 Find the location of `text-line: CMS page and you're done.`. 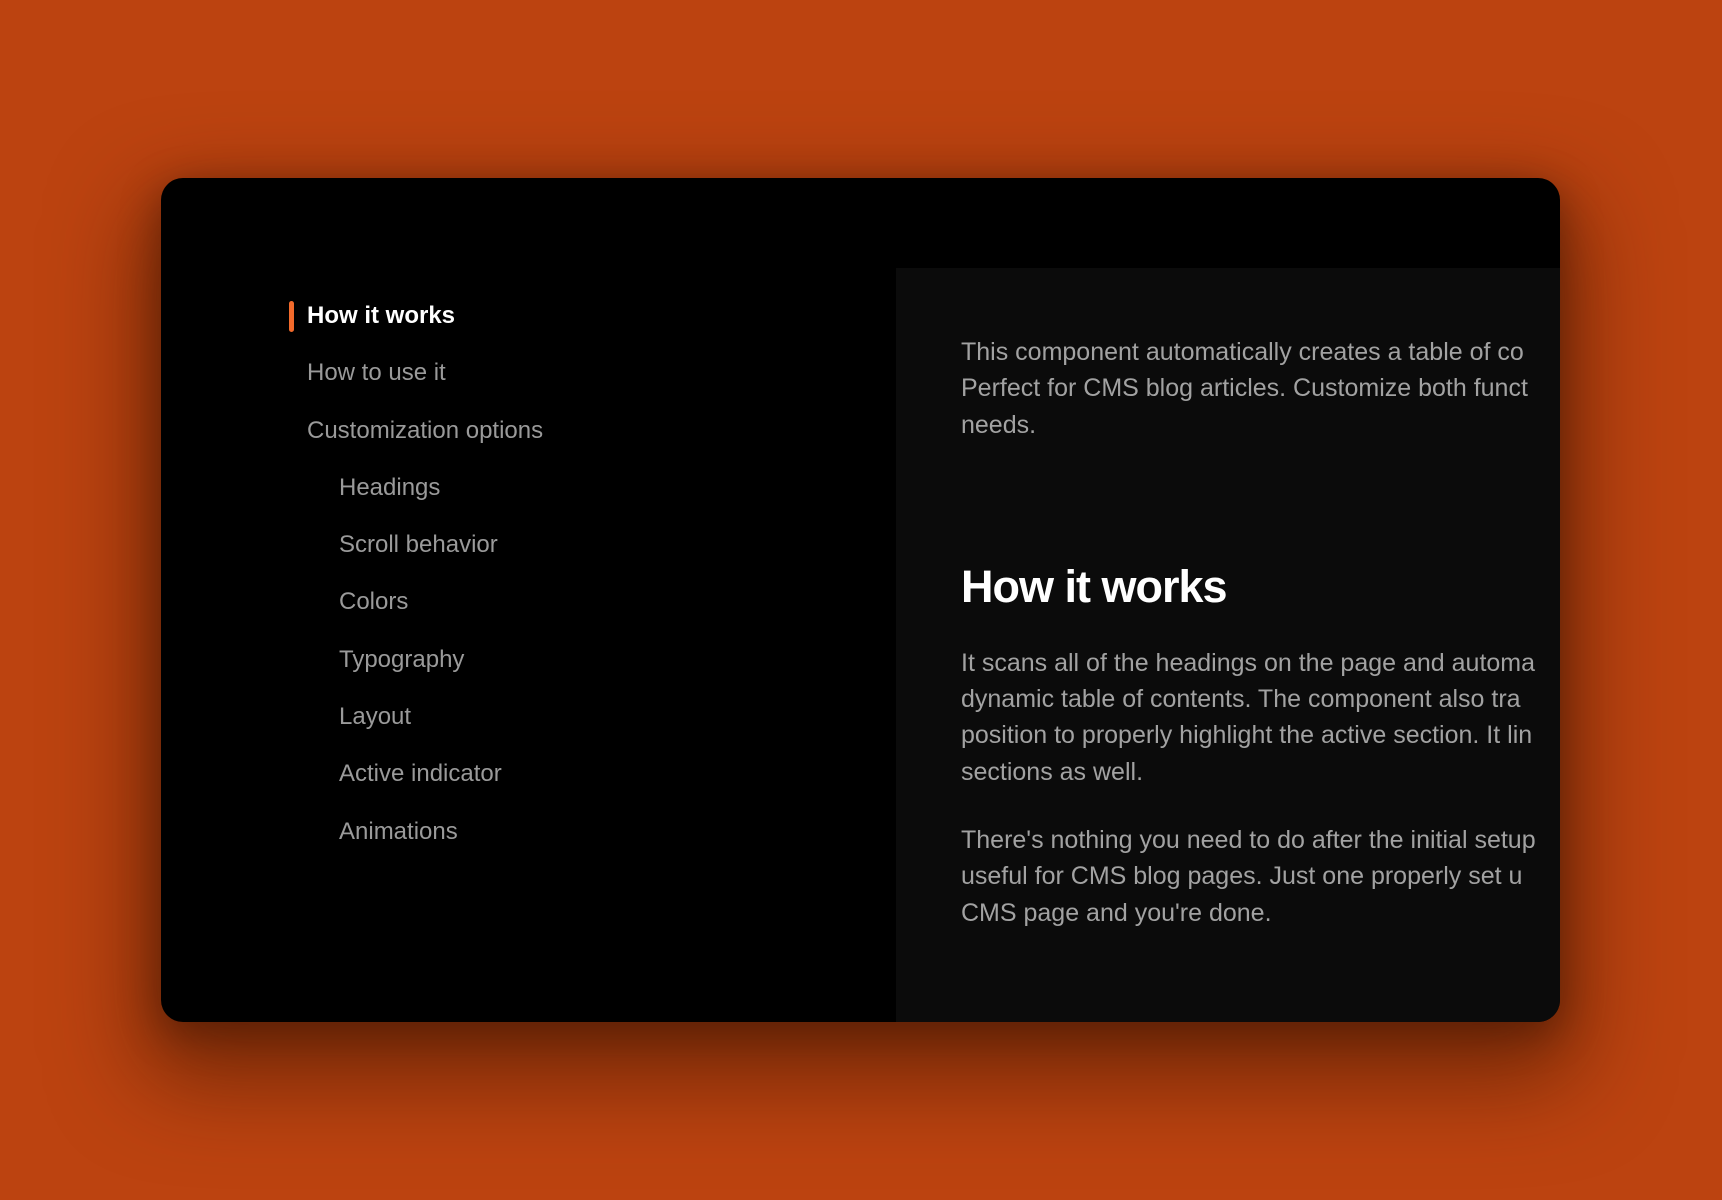

text-line: CMS page and you're done. is located at coordinates (1116, 912).